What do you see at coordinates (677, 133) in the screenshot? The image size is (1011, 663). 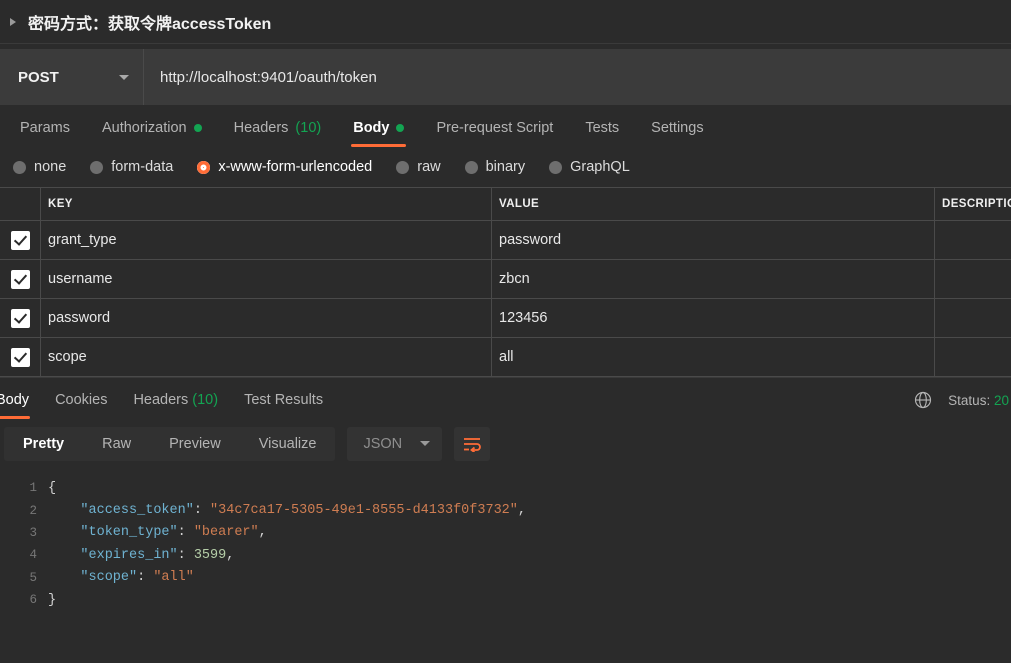 I see `tab-settings: Settings` at bounding box center [677, 133].